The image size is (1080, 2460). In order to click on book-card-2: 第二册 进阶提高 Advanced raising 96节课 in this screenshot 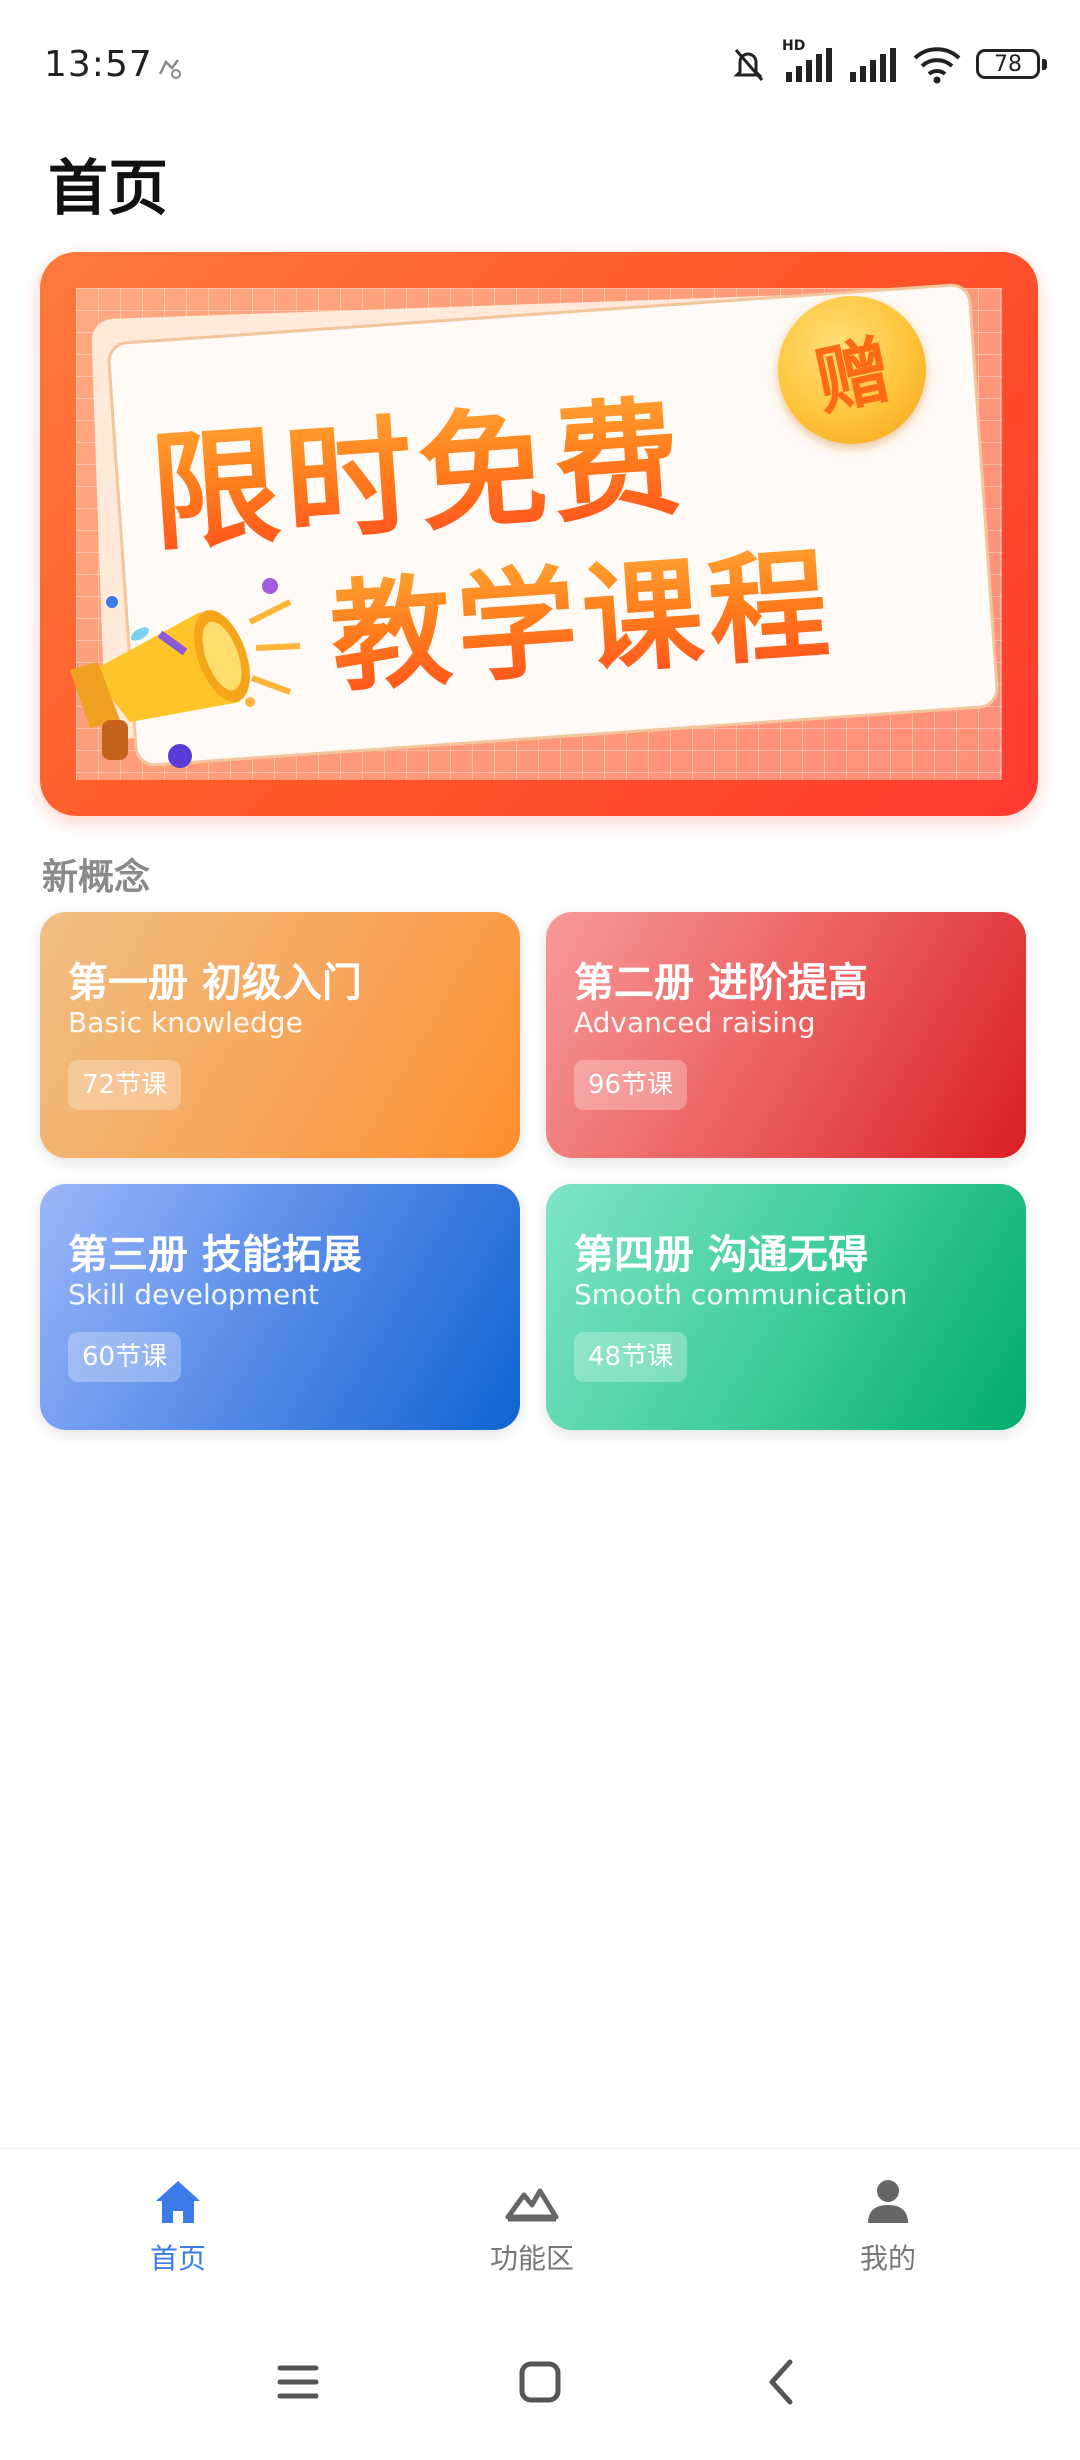, I will do `click(786, 1035)`.